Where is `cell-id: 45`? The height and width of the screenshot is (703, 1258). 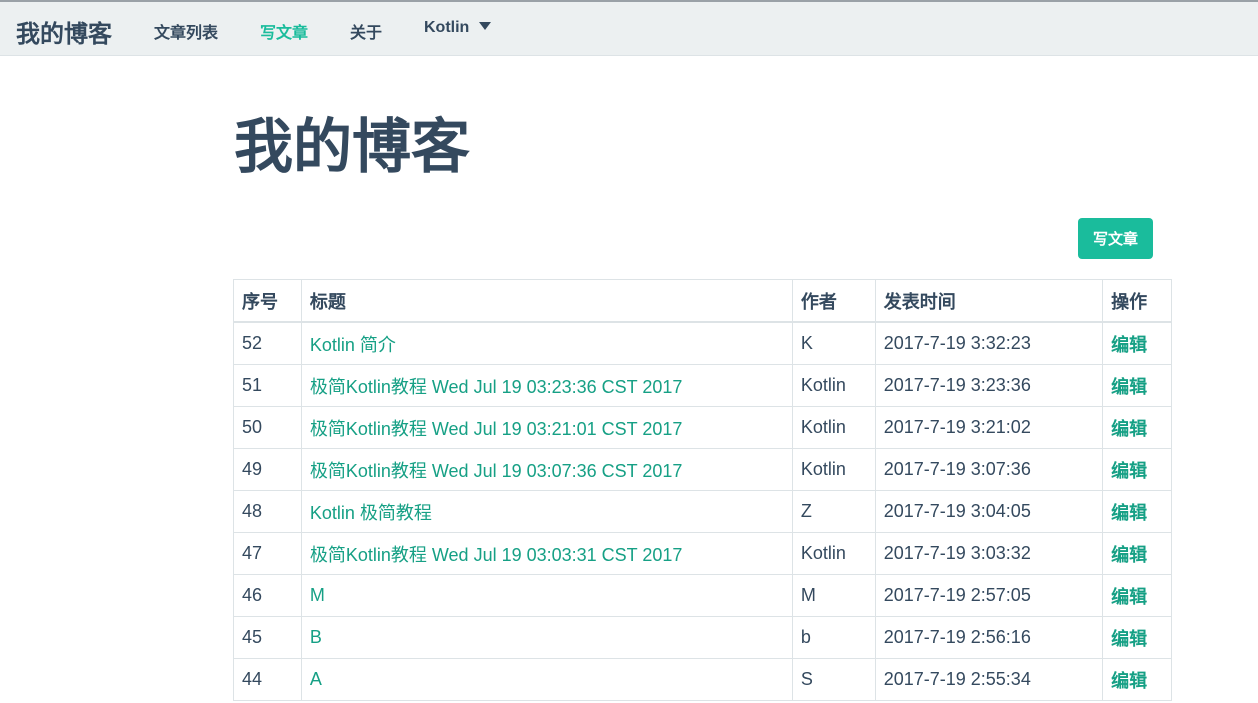
cell-id: 45 is located at coordinates (267, 637).